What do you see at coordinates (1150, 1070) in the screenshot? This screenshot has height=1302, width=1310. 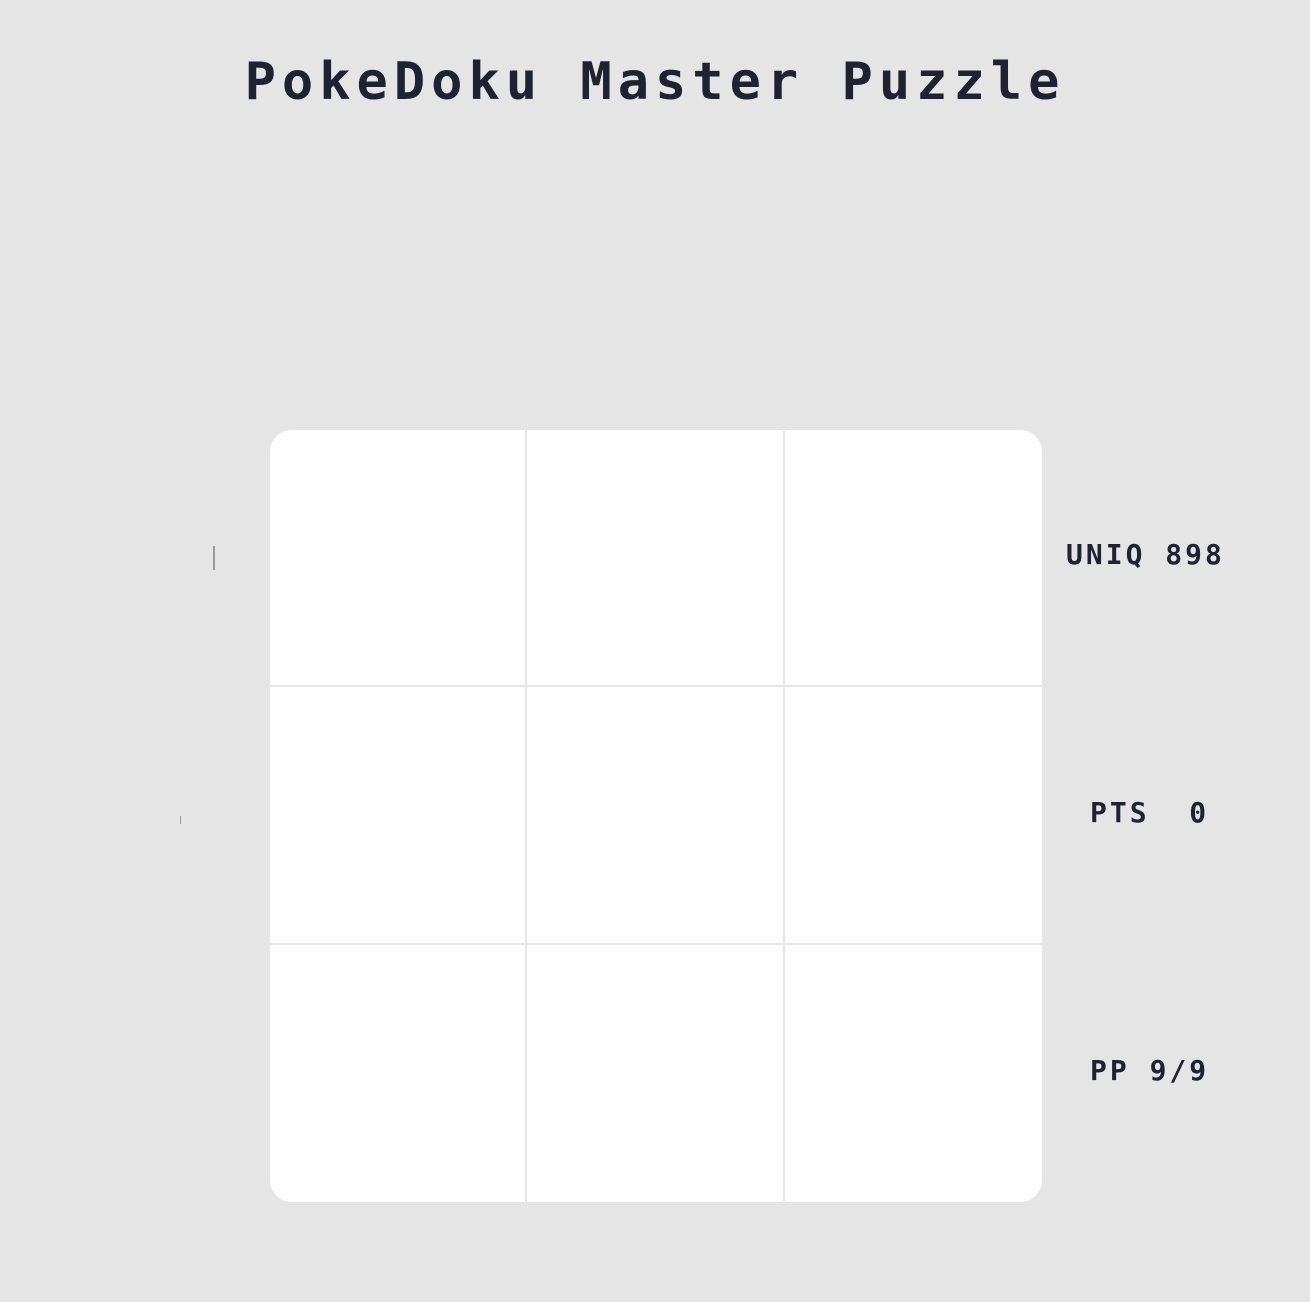 I see `guesses-remaining: PP 9/9` at bounding box center [1150, 1070].